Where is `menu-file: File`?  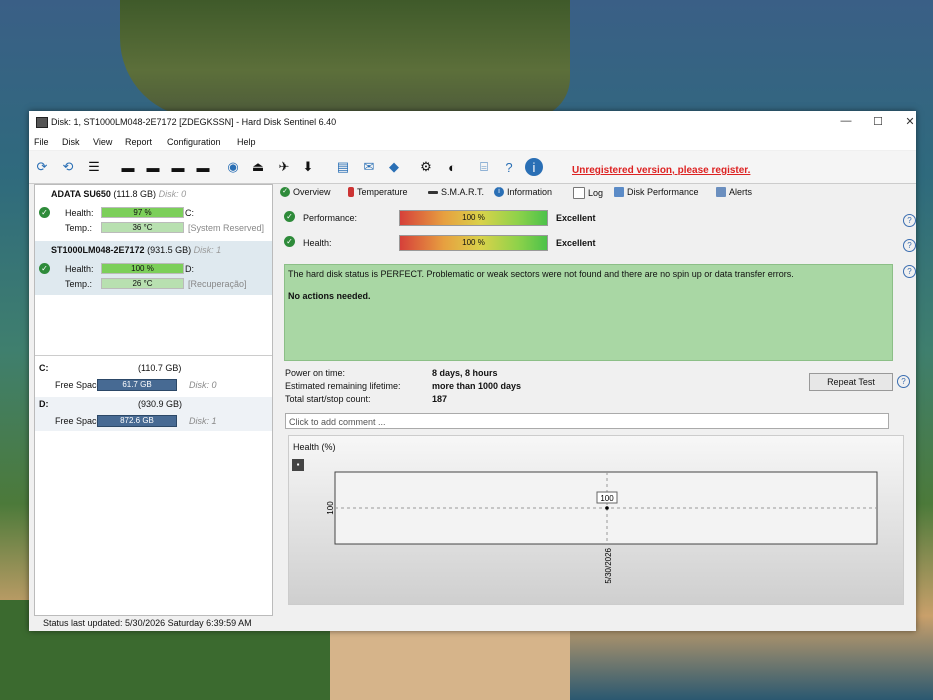 menu-file: File is located at coordinates (41, 142).